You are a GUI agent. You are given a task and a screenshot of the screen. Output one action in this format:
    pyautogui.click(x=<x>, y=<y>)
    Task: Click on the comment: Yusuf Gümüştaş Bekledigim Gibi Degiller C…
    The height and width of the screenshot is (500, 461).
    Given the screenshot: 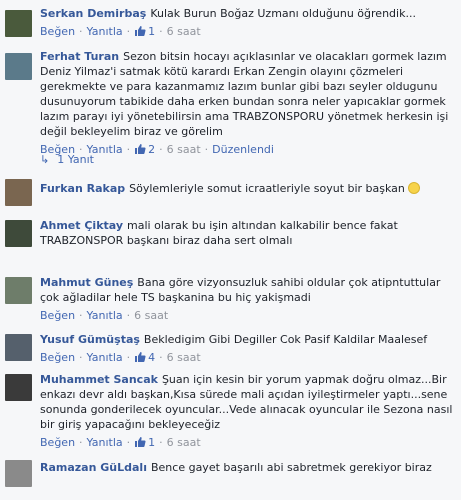 What is the action you would take?
    pyautogui.click(x=230, y=350)
    